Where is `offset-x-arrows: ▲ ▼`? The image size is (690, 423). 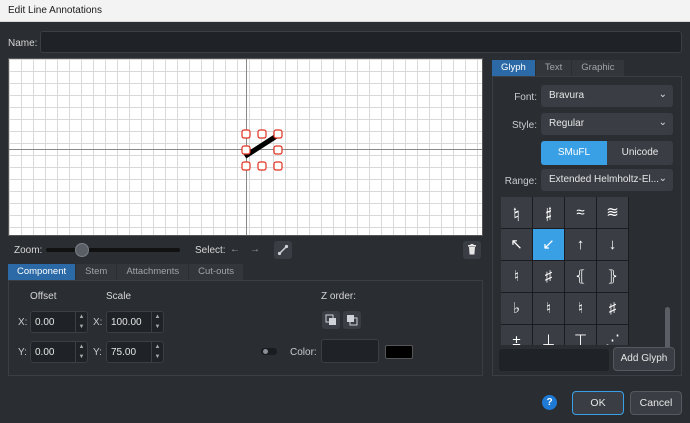 offset-x-arrows: ▲ ▼ is located at coordinates (81, 322).